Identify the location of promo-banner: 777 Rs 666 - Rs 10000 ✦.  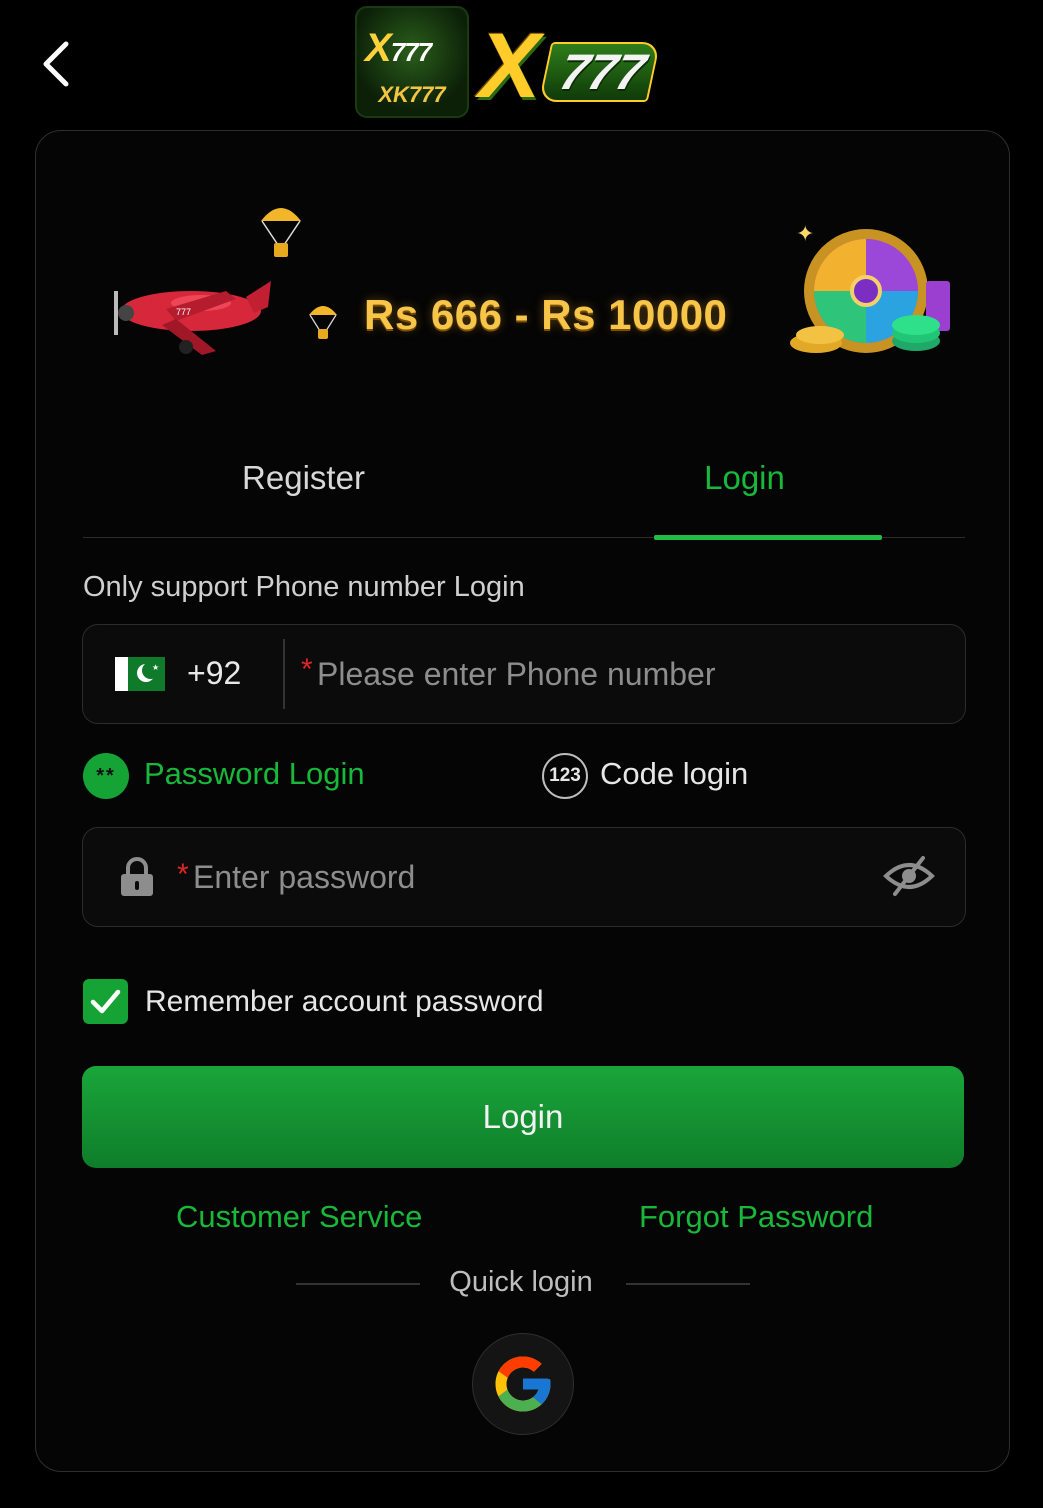
(526, 291).